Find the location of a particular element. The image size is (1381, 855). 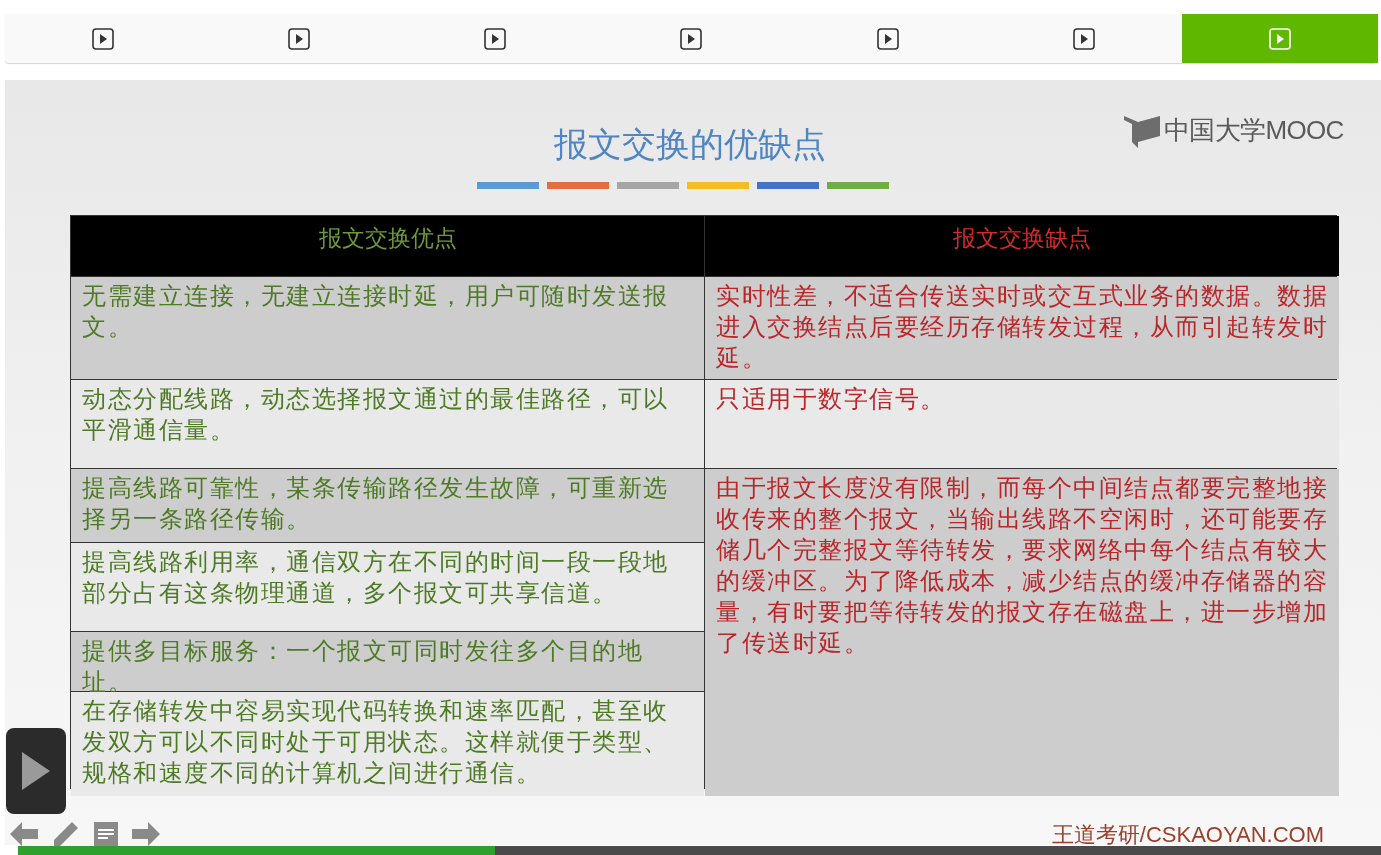

table-cell: 动态分配线路，动态选择报文通过的最佳路径，可以平滑通信量。 is located at coordinates (387, 424).